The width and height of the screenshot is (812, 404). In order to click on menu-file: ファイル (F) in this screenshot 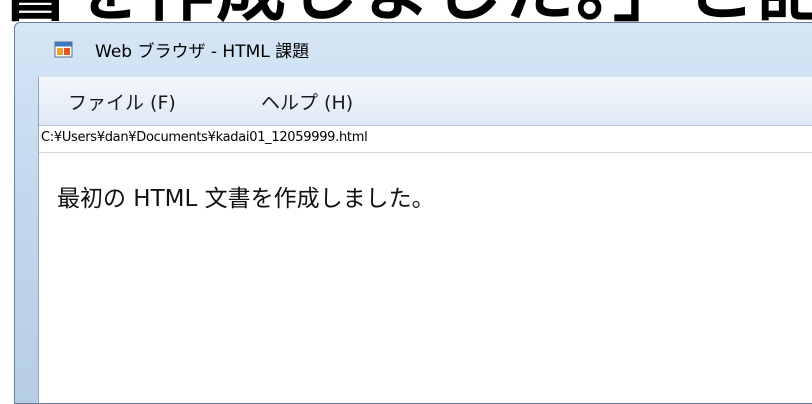, I will do `click(122, 101)`.